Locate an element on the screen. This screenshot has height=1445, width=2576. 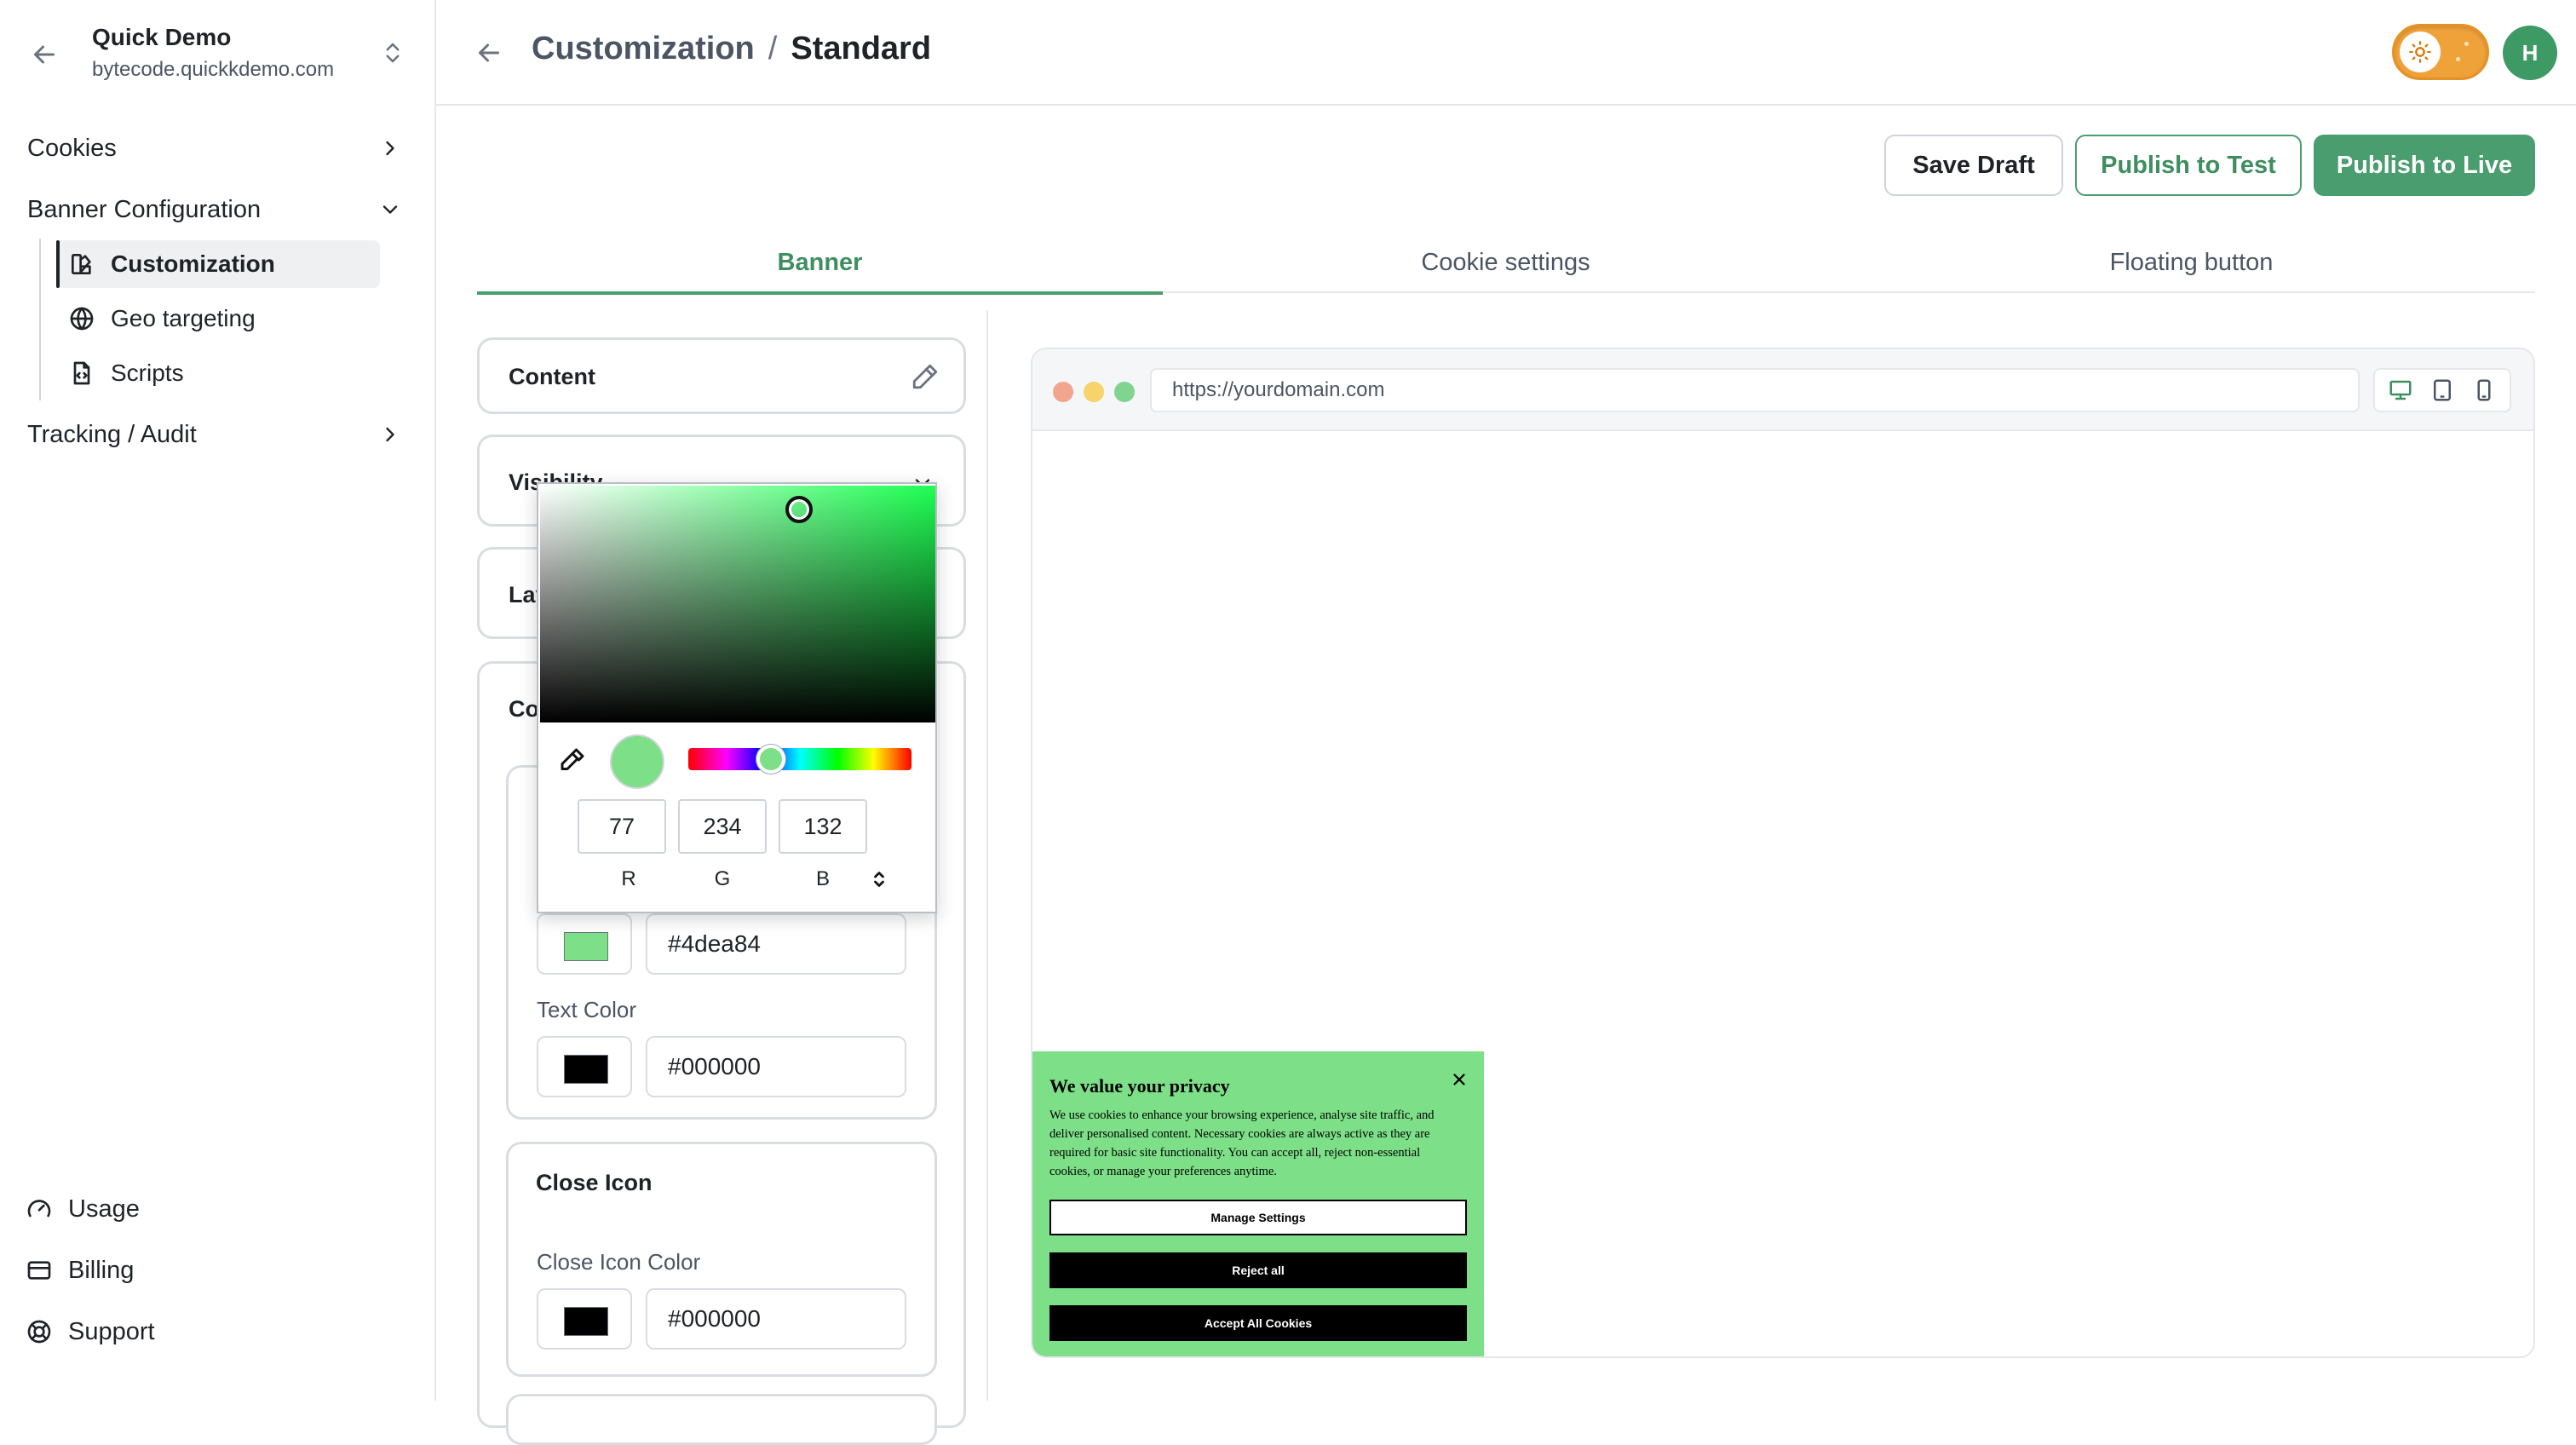
green-channel-label: G is located at coordinates (723, 878).